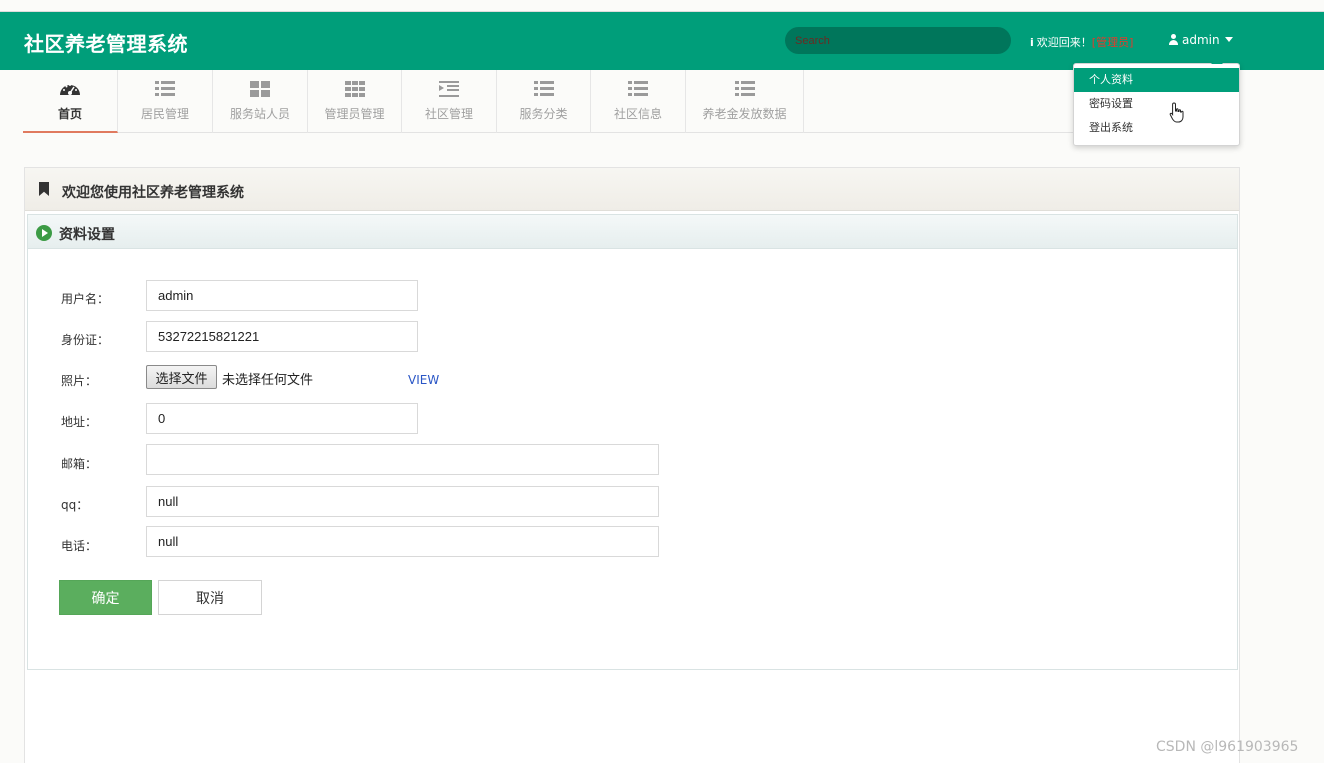 Image resolution: width=1324 pixels, height=763 pixels. I want to click on choose-file-button: 选择文件, so click(181, 377).